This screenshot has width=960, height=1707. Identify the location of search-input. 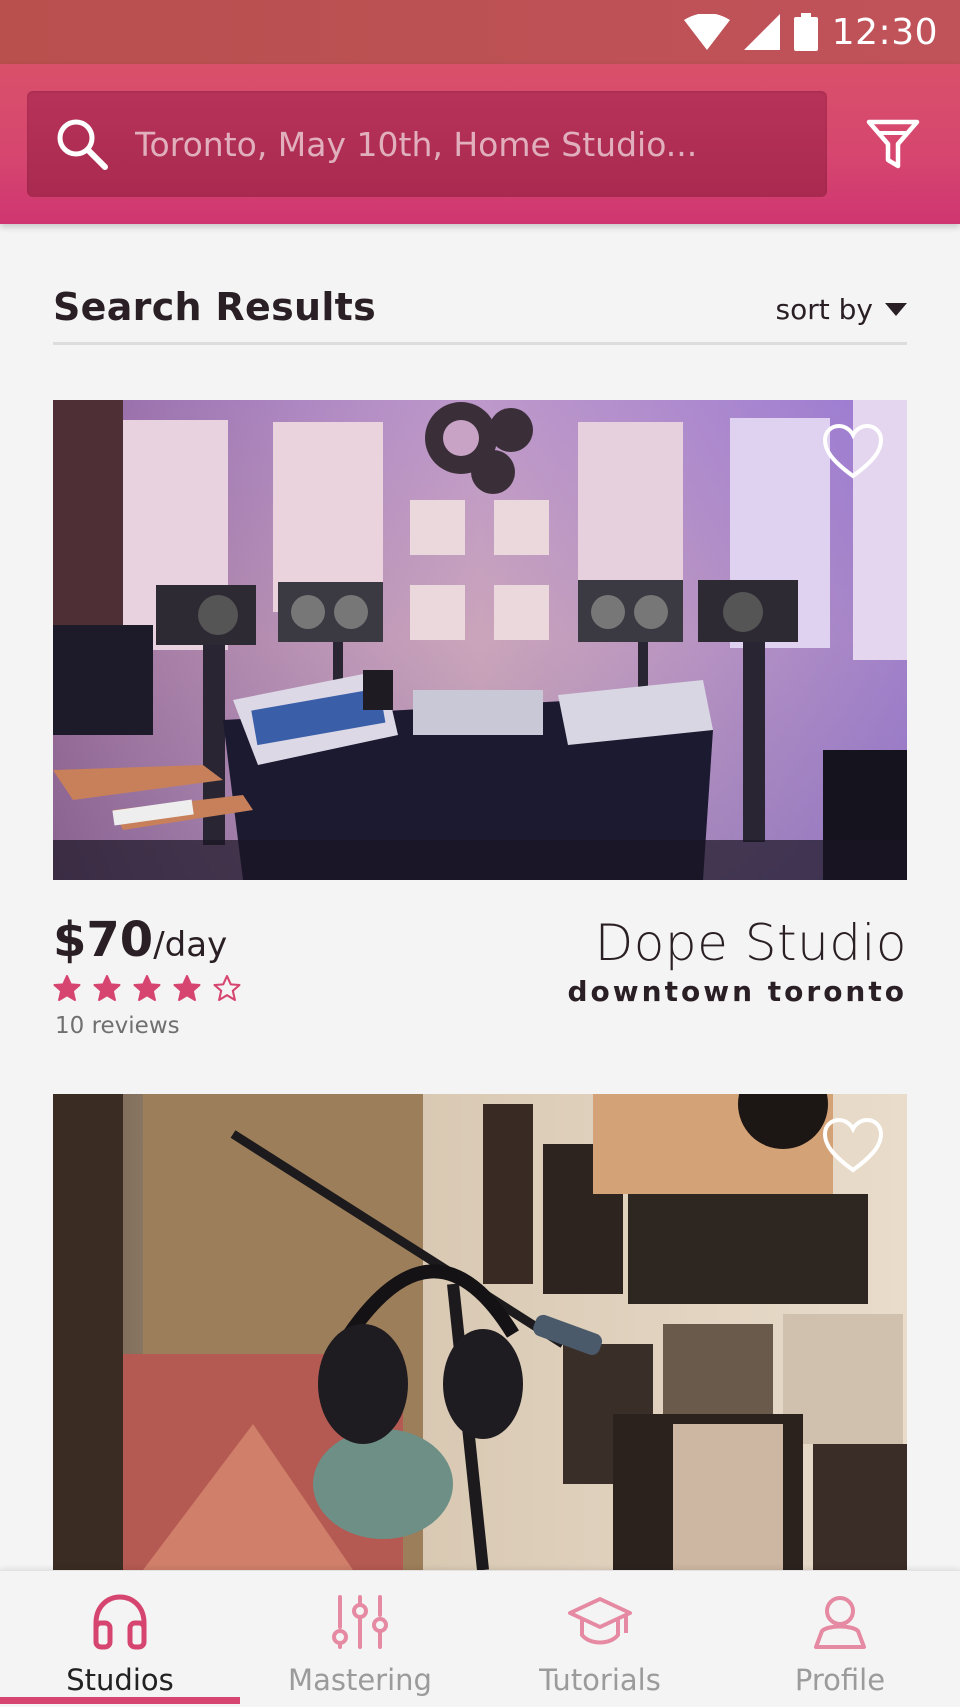
(455, 144).